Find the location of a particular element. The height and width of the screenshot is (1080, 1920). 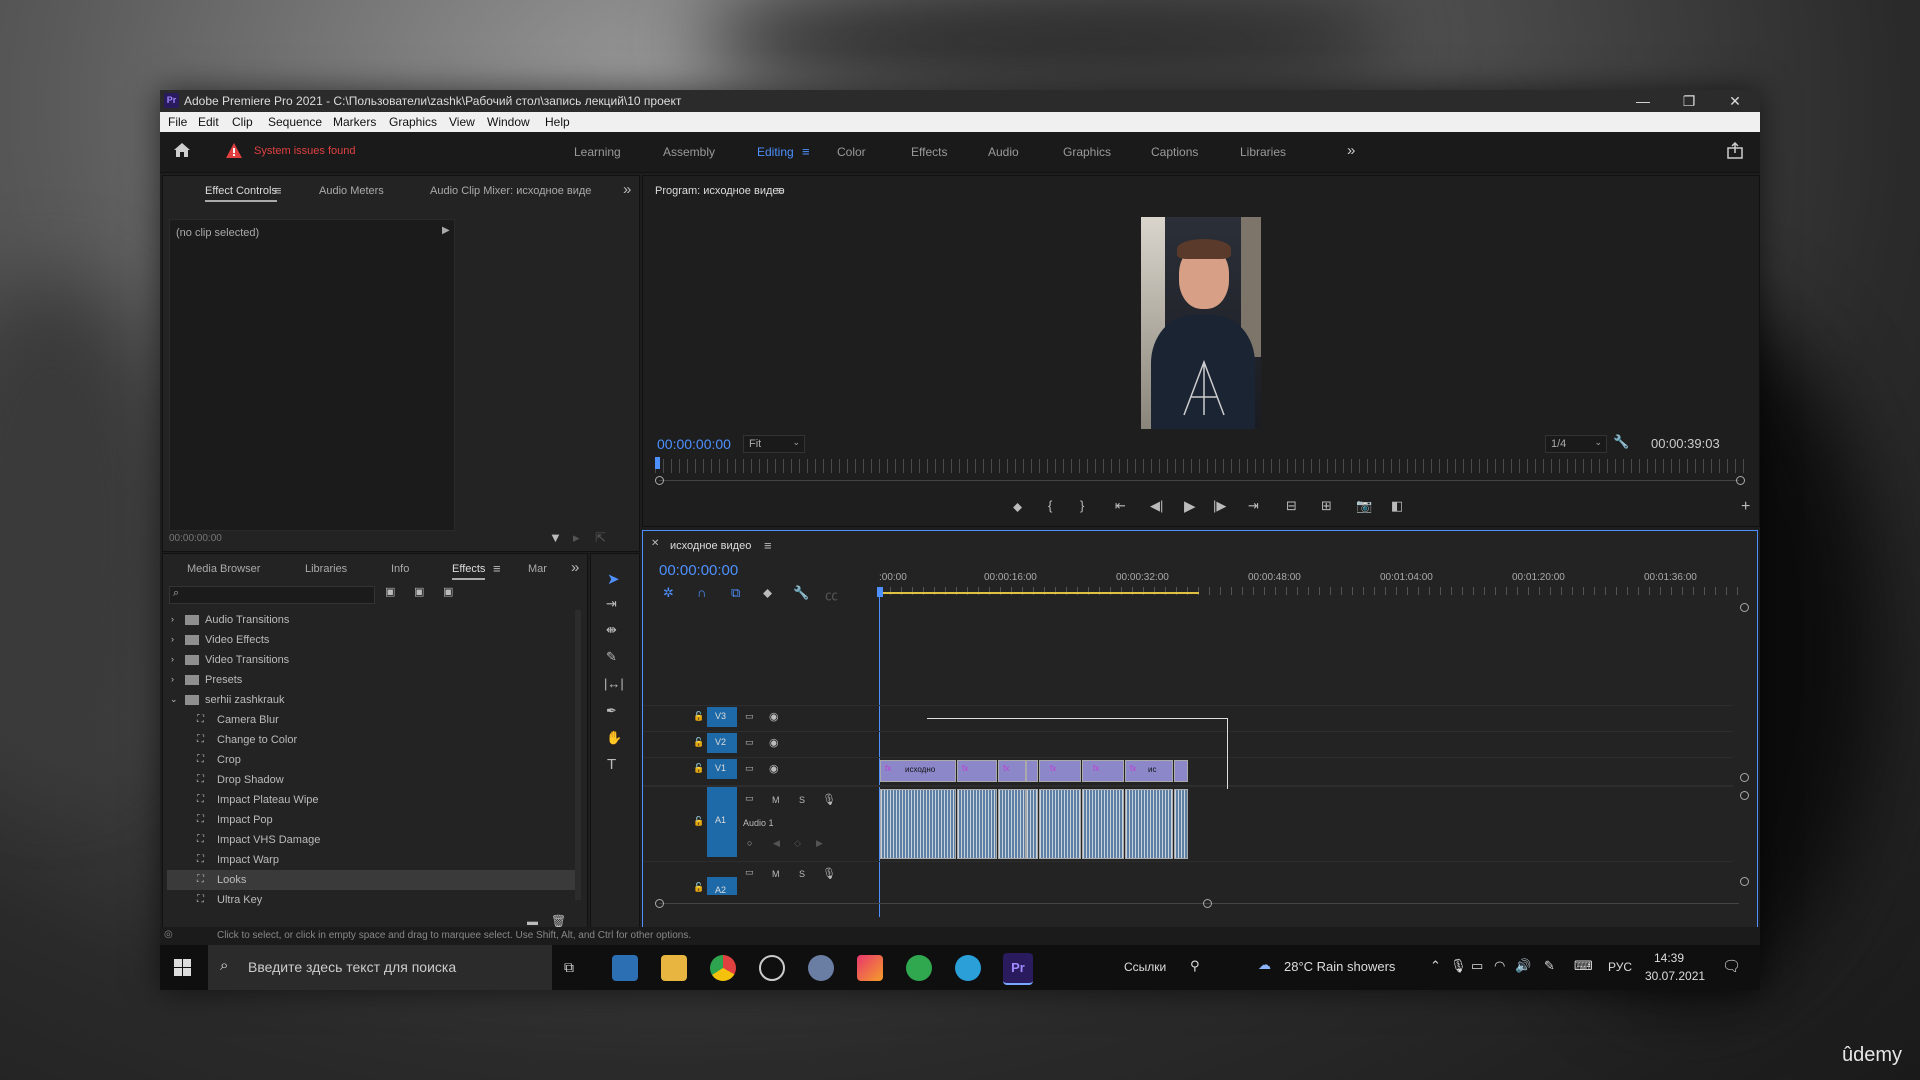

selection-tool-icon: ➤ is located at coordinates (613, 579).